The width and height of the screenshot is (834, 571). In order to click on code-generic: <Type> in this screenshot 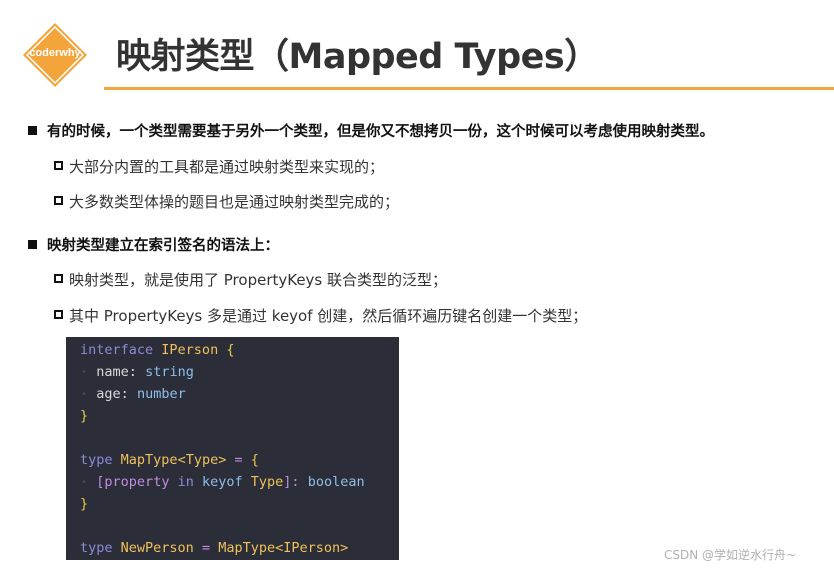, I will do `click(202, 460)`.